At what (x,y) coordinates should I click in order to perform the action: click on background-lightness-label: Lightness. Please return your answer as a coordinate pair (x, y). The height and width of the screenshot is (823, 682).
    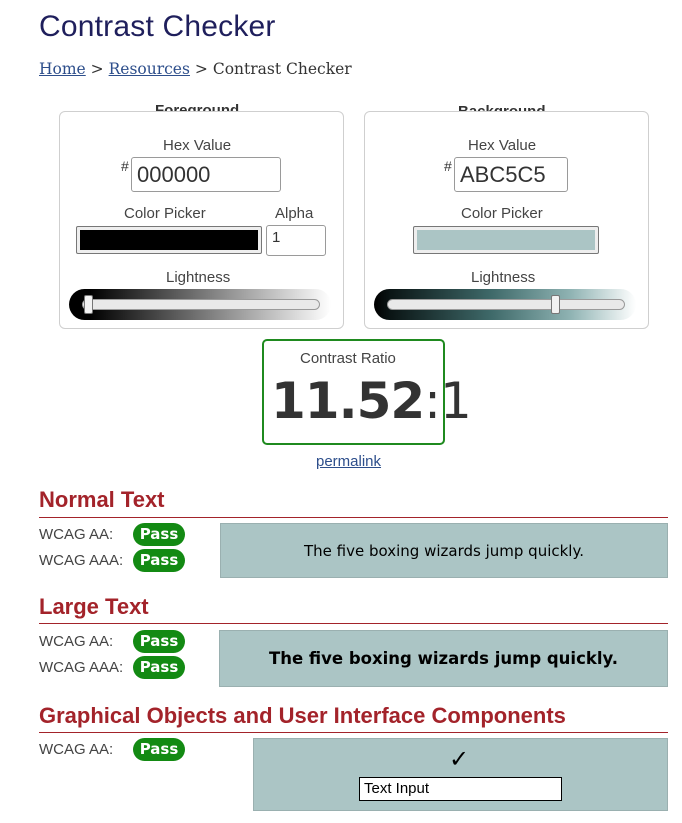
    Looking at the image, I should click on (503, 277).